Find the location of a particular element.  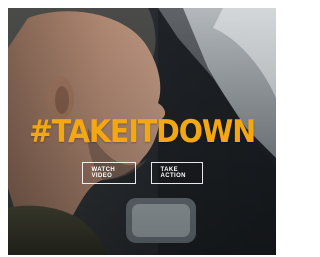

hero-headline: #TAKEITDOWN is located at coordinates (142, 132).